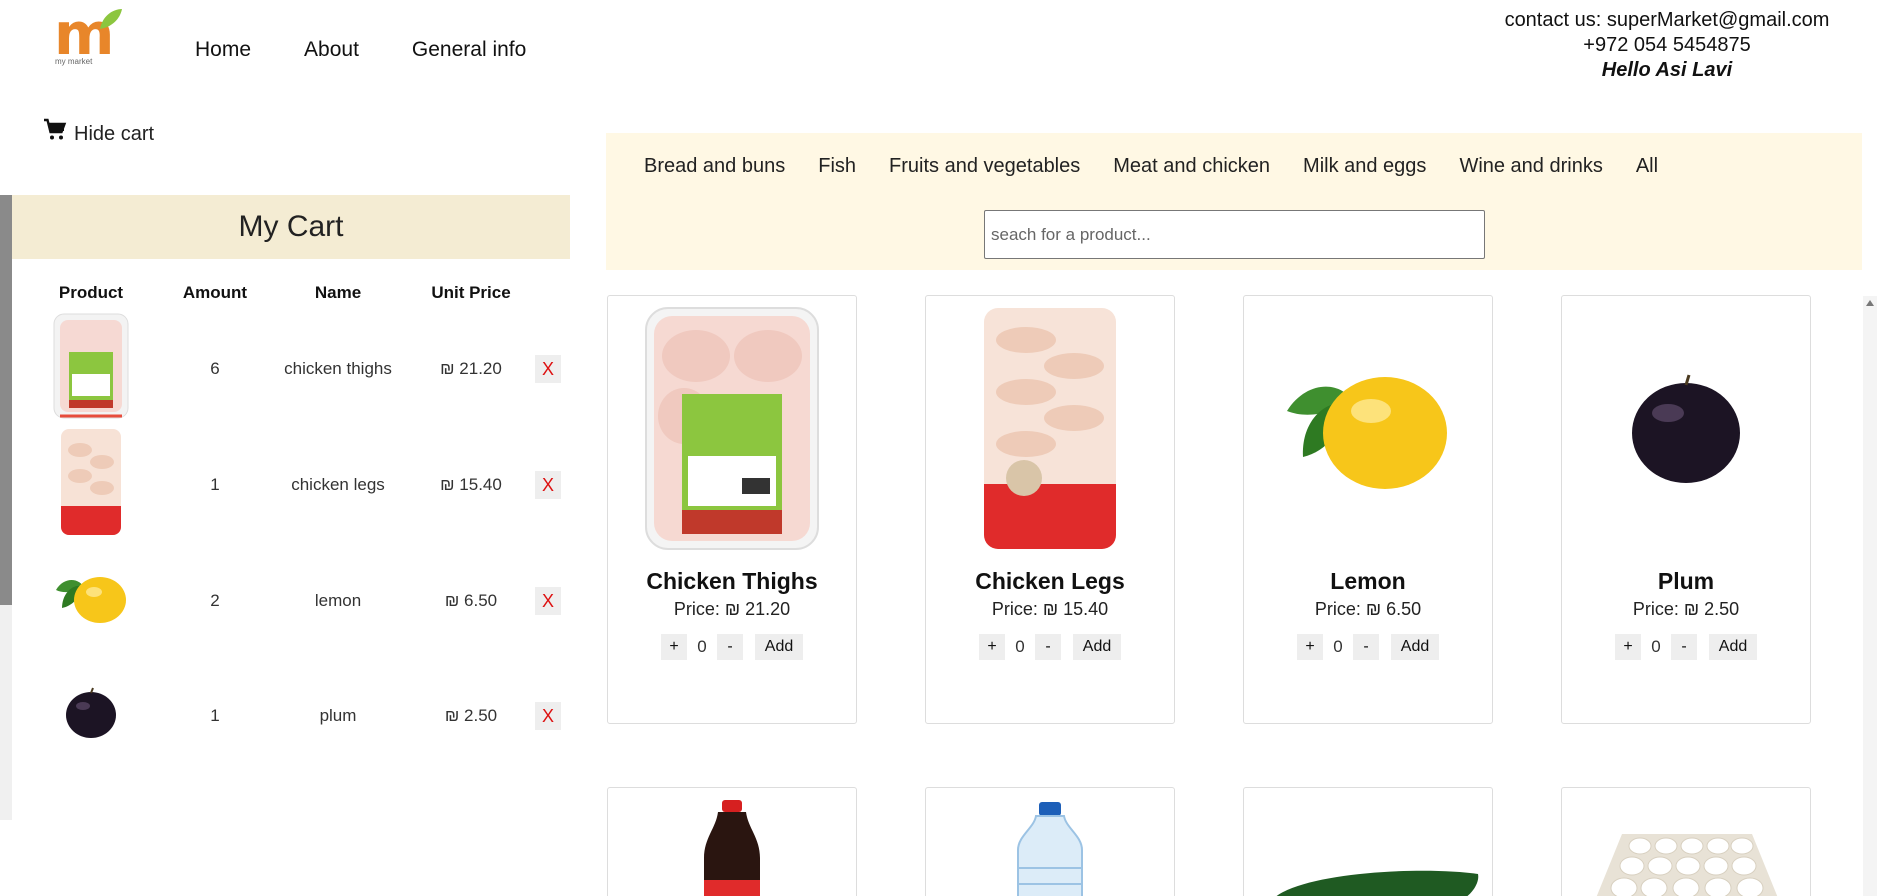 This screenshot has height=896, width=1877. I want to click on product-price: Price: ₪ 6.50, so click(1368, 609).